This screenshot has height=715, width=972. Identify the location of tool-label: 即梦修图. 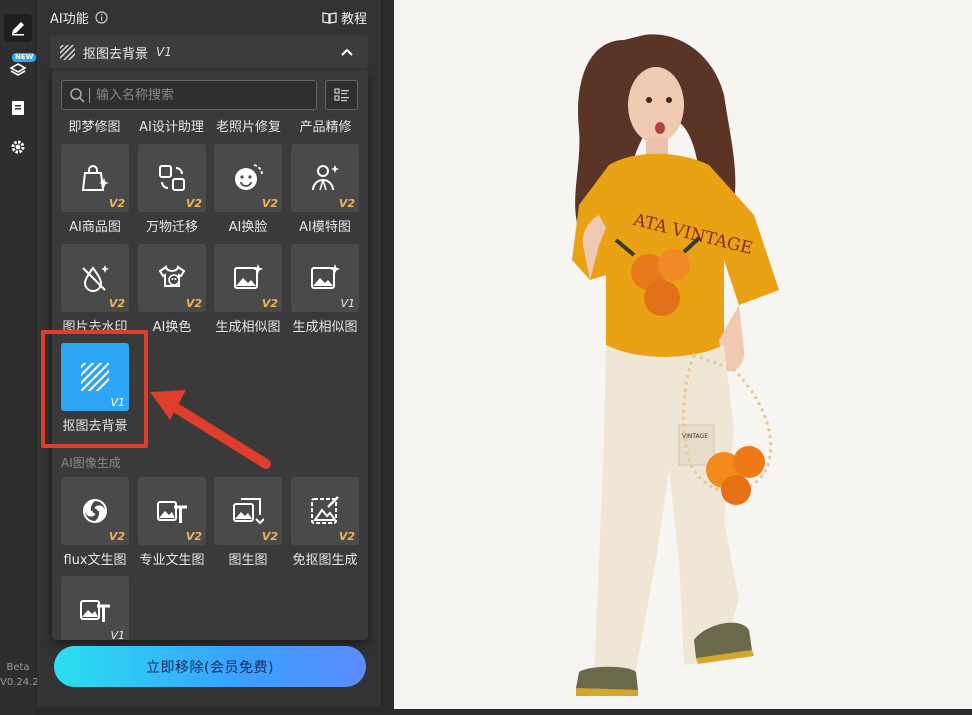
(94, 126).